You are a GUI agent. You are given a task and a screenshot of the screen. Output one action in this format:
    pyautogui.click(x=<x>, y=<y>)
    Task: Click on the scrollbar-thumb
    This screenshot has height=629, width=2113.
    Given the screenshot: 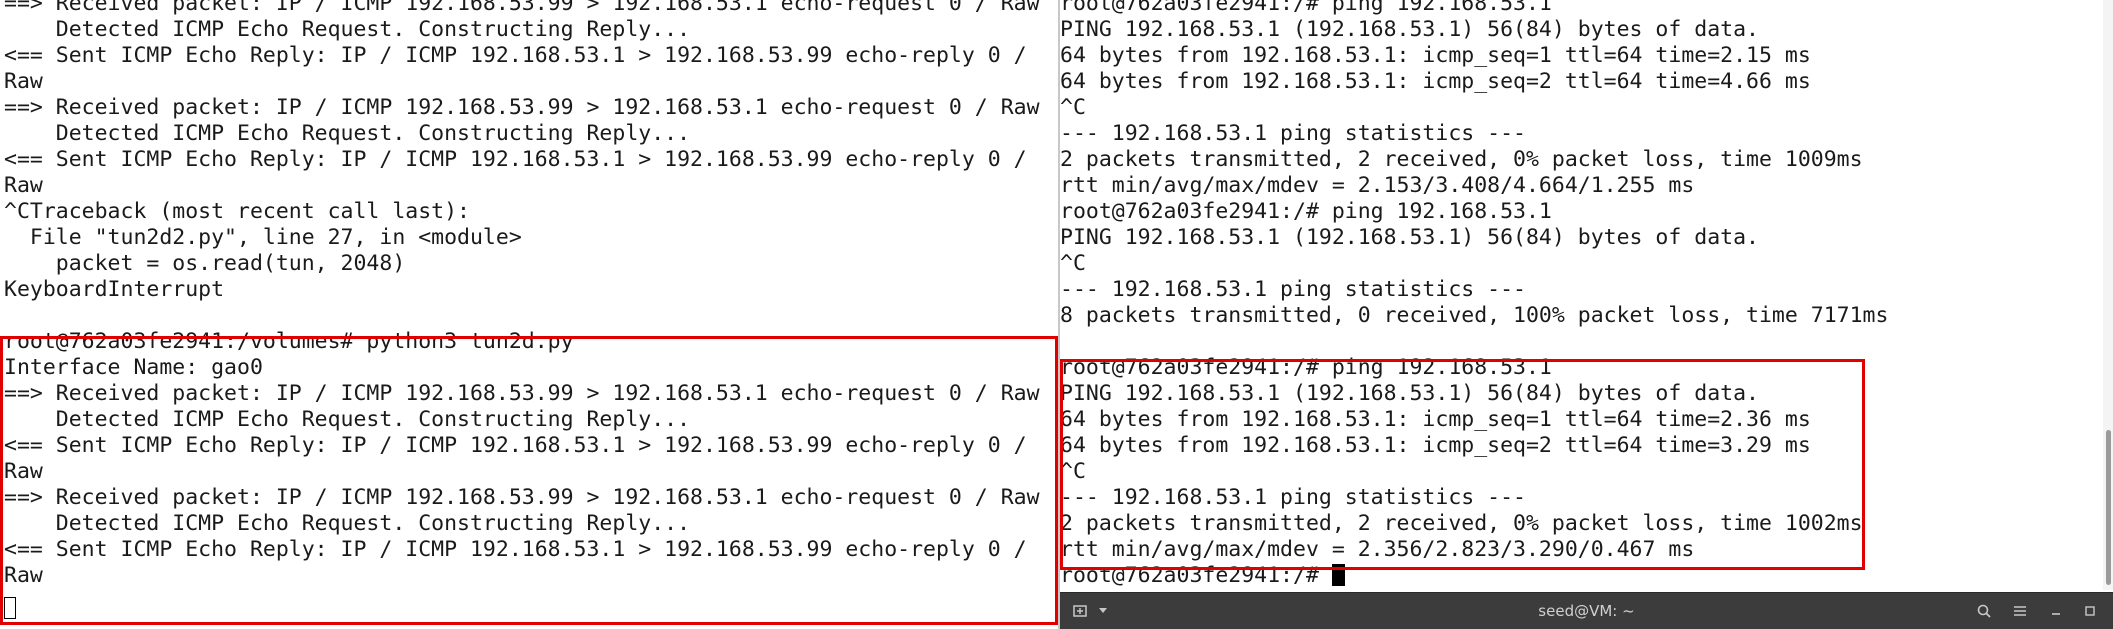 What is the action you would take?
    pyautogui.click(x=2108, y=507)
    